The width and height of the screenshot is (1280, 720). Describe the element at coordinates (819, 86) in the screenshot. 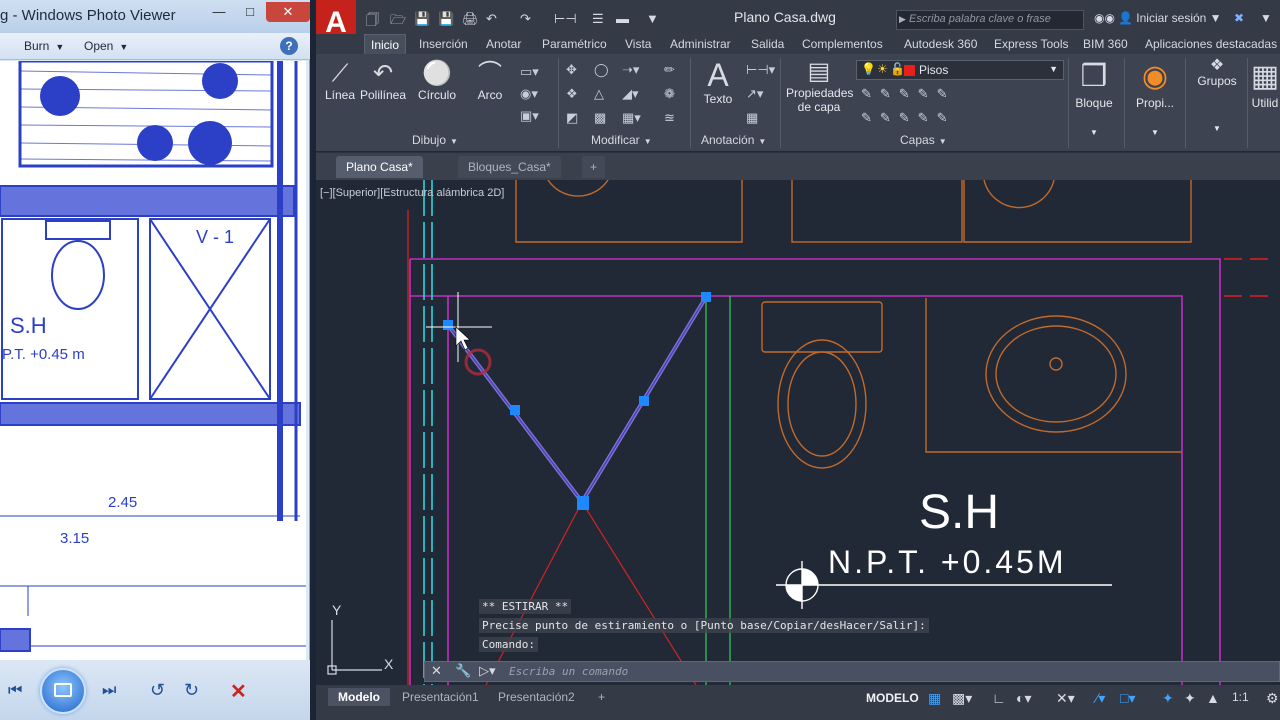

I see `layer-properties-button: ▤ Propiedades de capa` at that location.